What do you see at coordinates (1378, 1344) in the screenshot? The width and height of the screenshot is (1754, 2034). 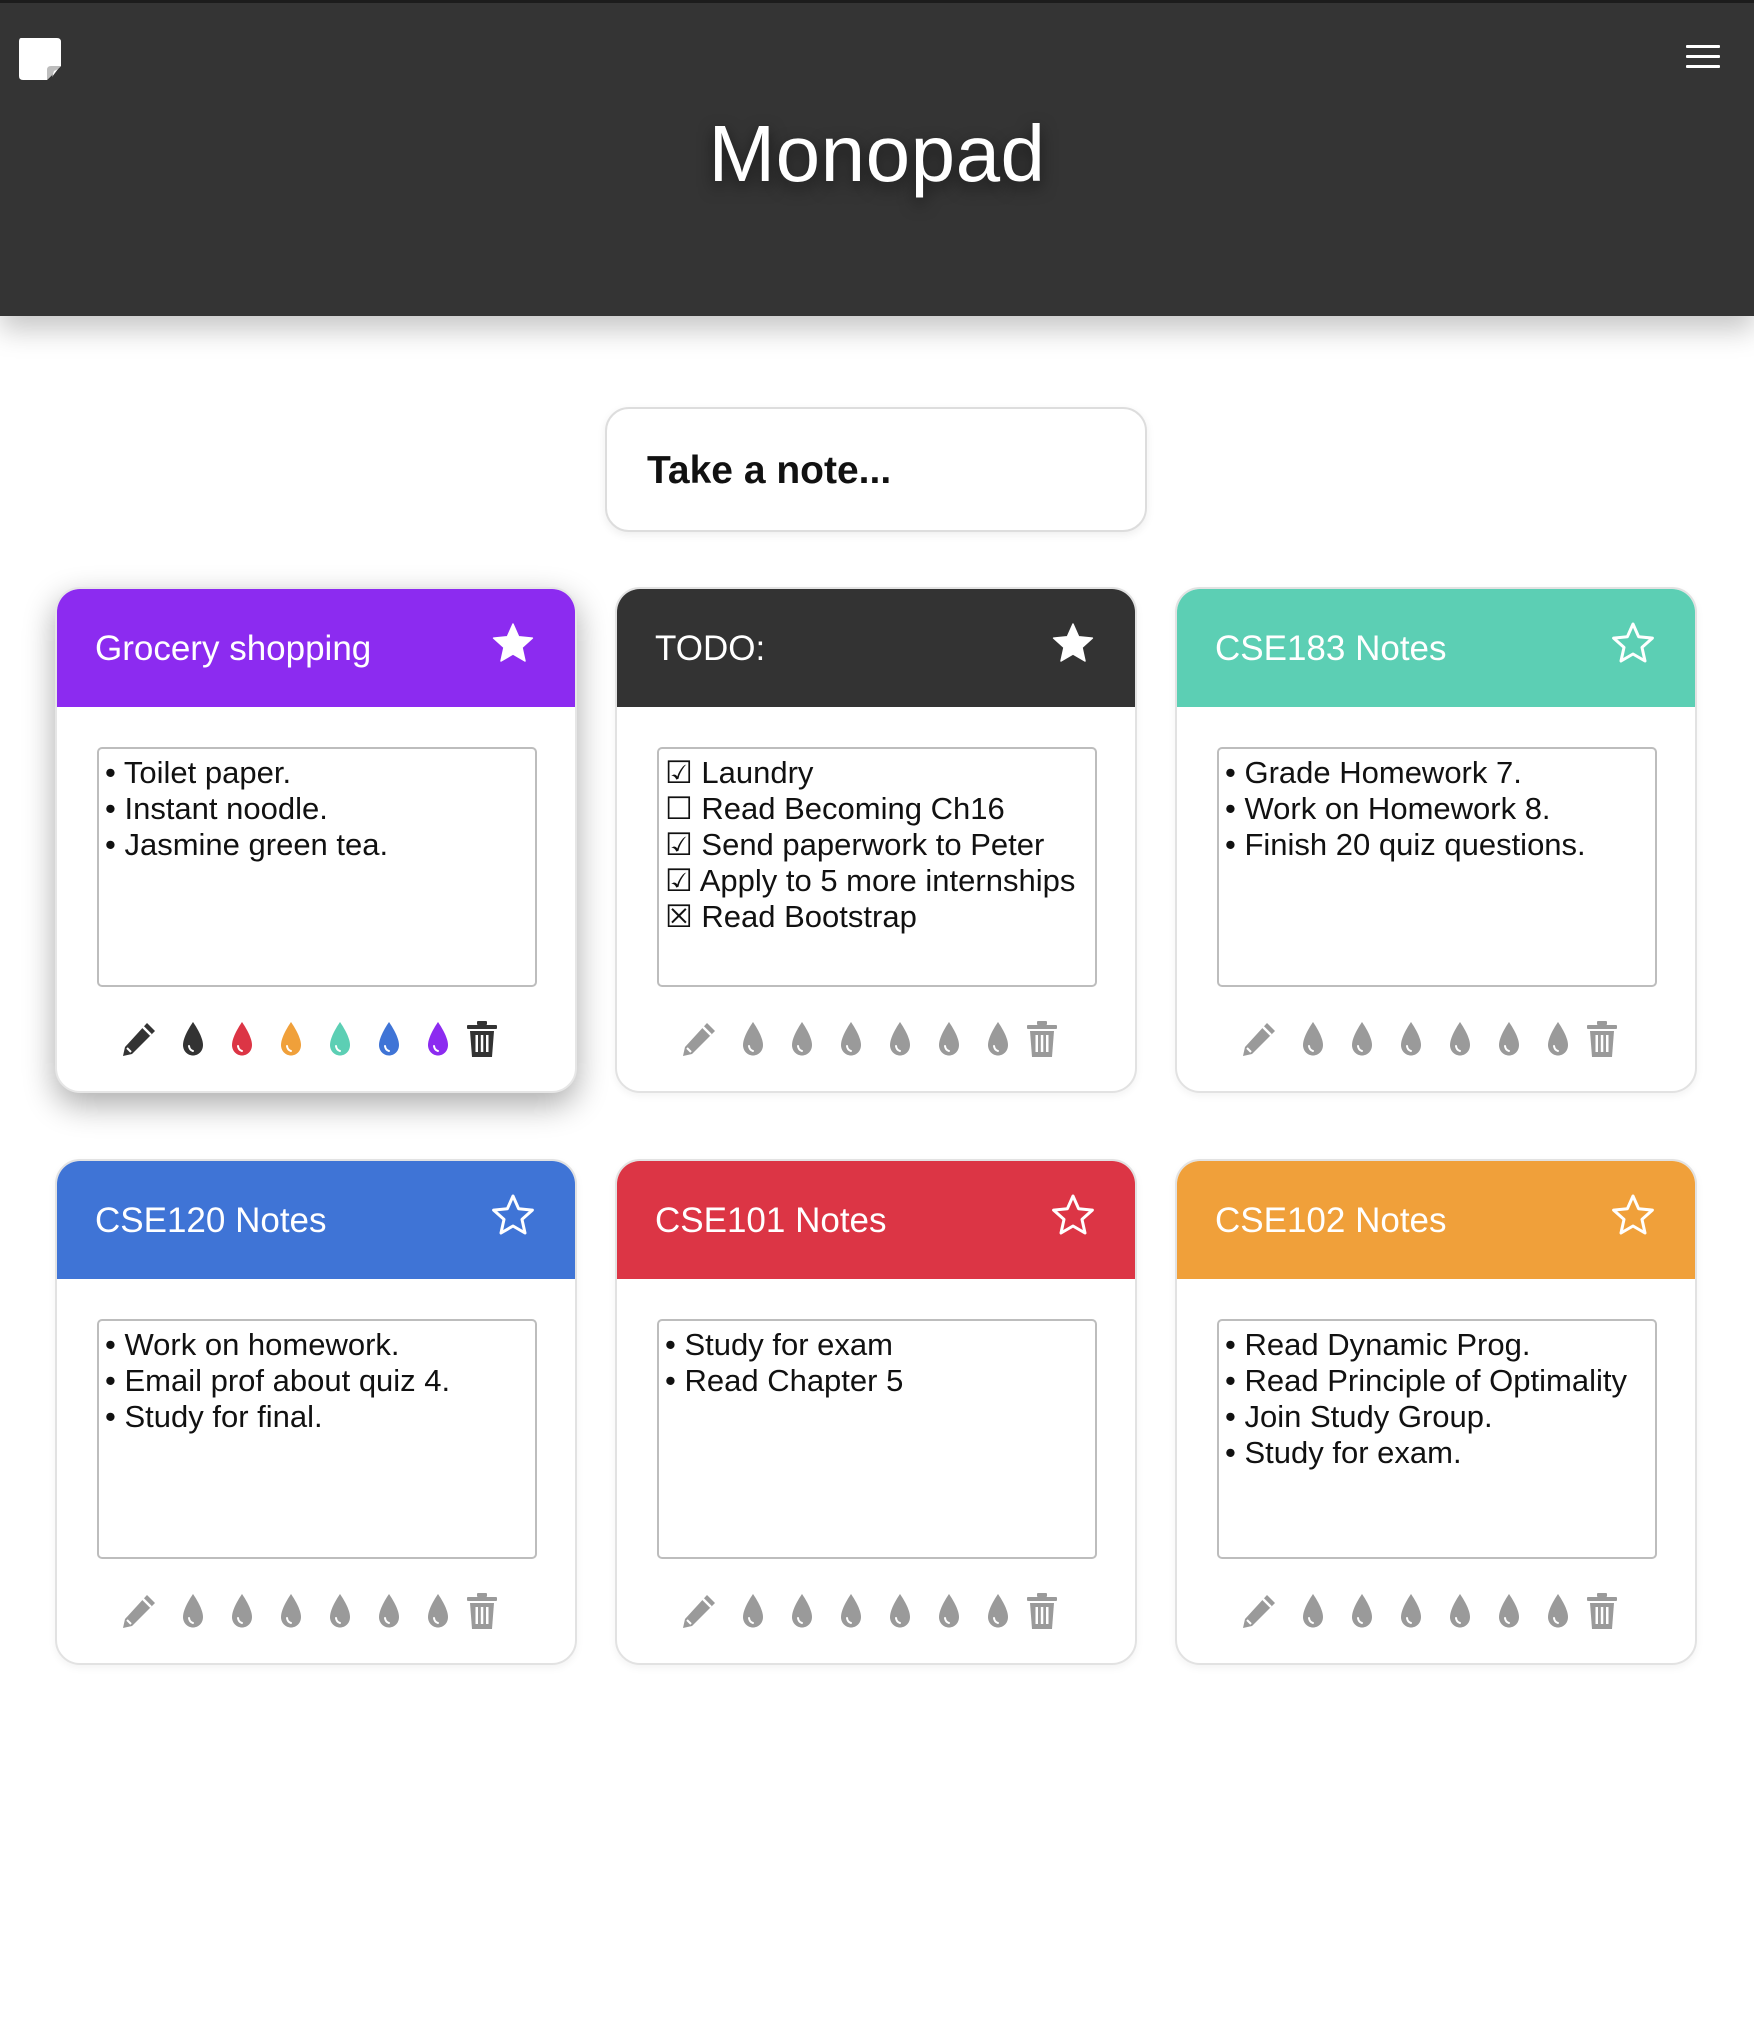 I see `note-line: • Read Dynamic Prog.` at bounding box center [1378, 1344].